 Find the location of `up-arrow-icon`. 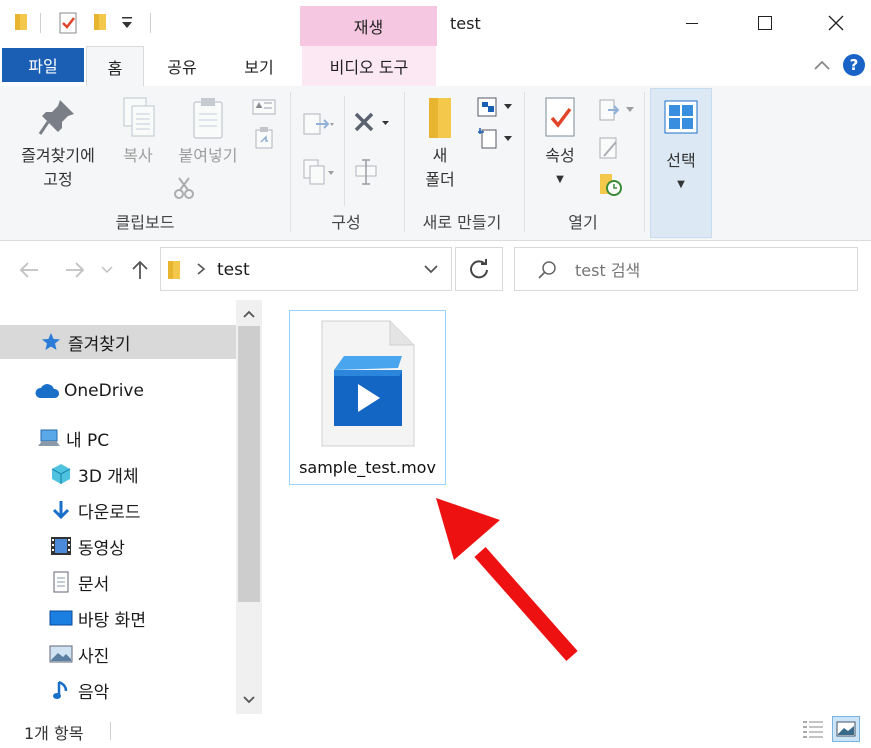

up-arrow-icon is located at coordinates (140, 272).